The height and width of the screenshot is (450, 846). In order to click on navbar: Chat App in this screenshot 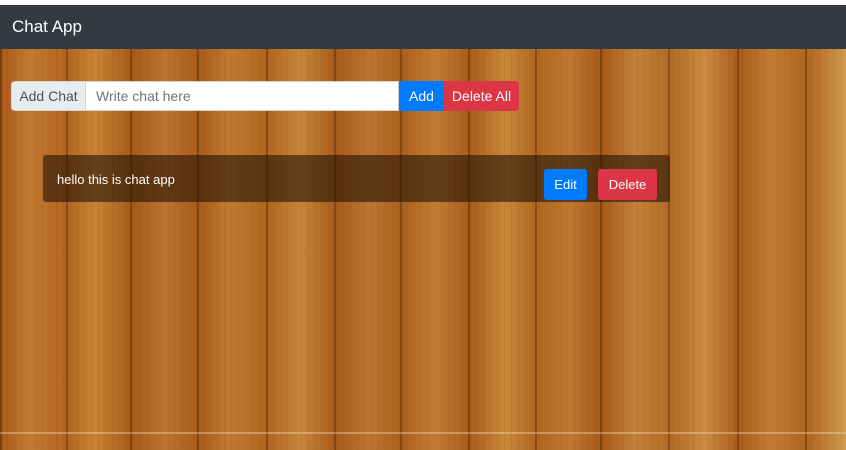, I will do `click(423, 27)`.